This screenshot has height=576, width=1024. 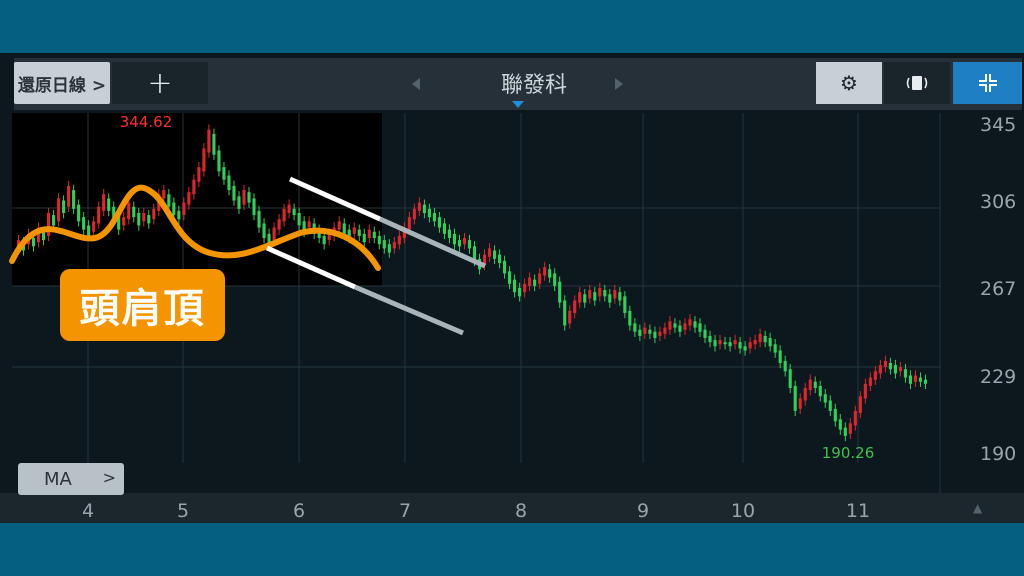 I want to click on y-tick-label: 229, so click(x=998, y=377).